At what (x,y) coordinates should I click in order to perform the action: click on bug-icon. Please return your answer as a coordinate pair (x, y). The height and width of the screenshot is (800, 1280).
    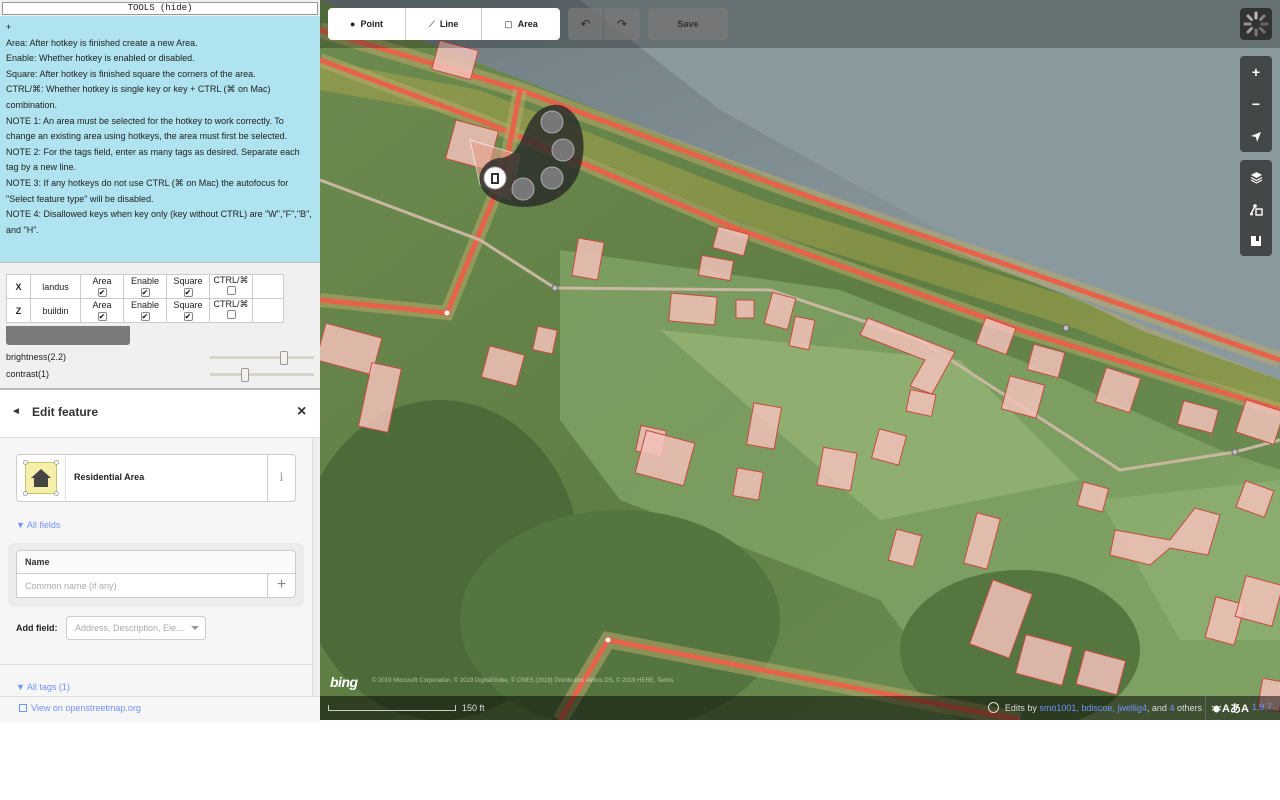
    Looking at the image, I should click on (1216, 709).